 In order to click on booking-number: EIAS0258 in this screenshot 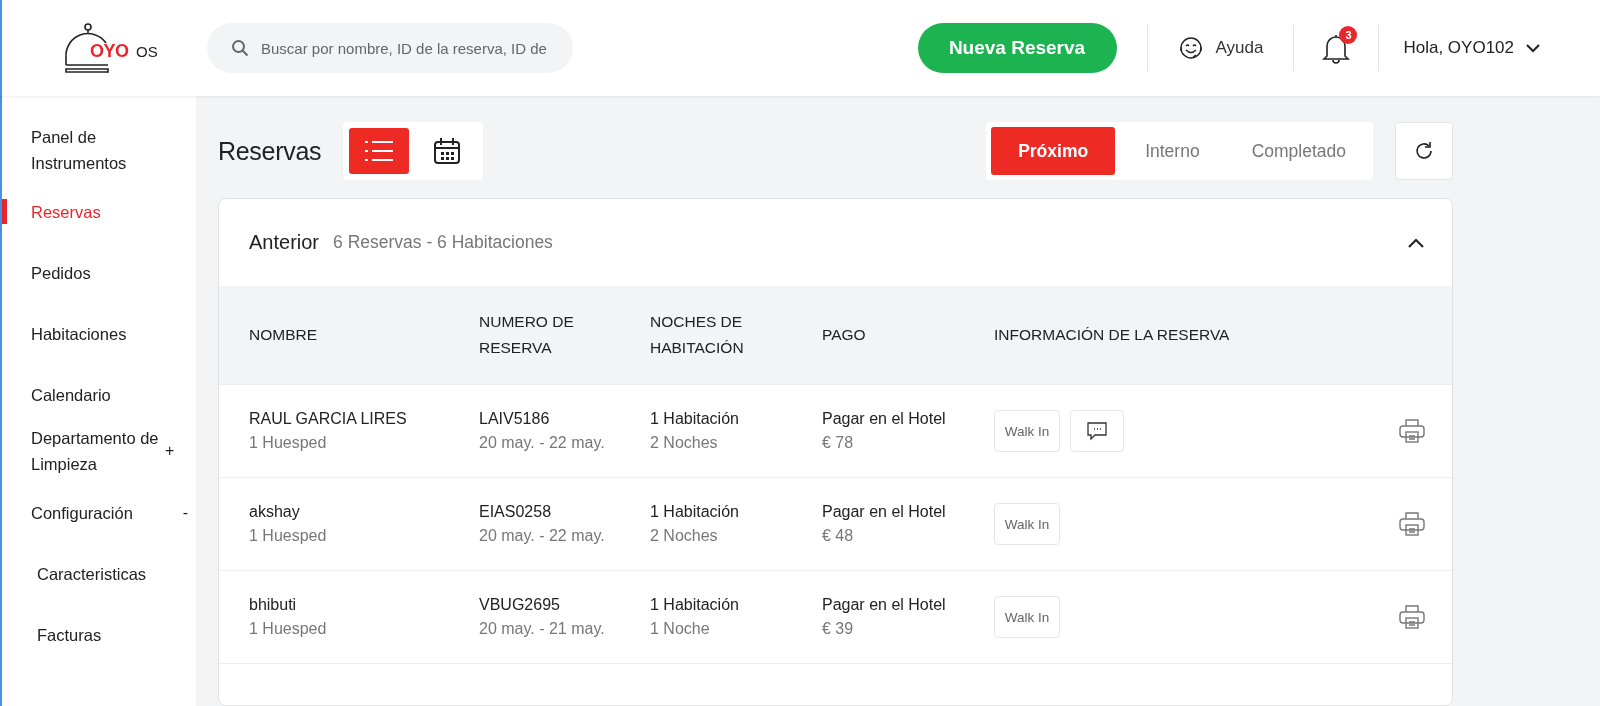, I will do `click(516, 512)`.